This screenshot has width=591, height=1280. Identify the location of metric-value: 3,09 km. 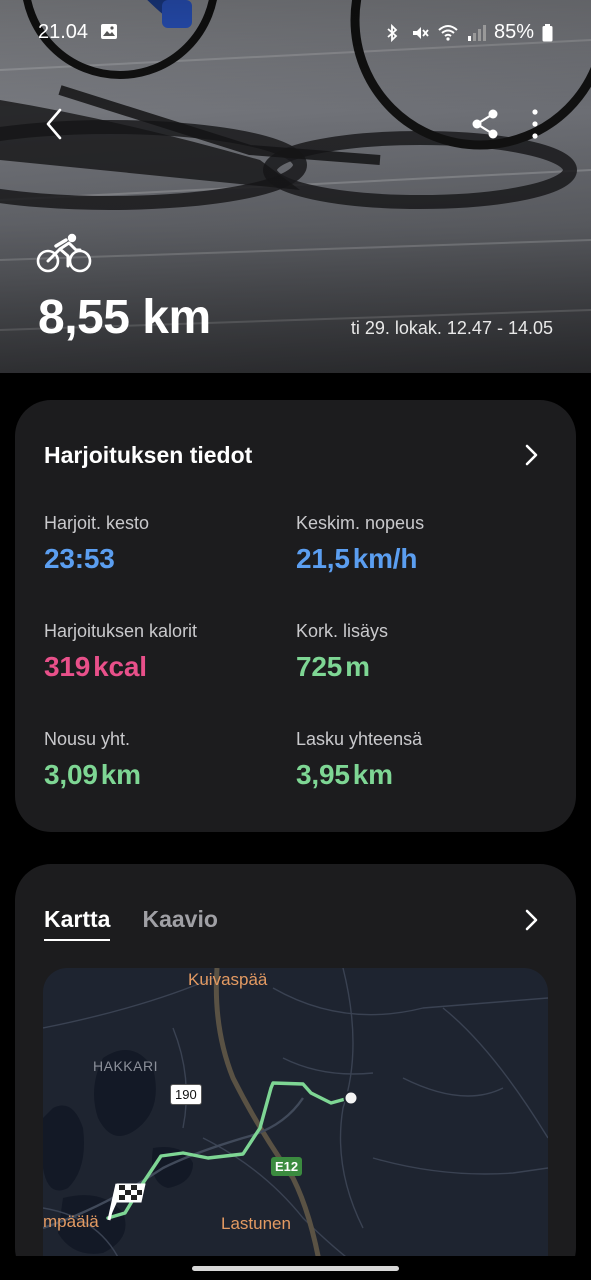
(92, 774).